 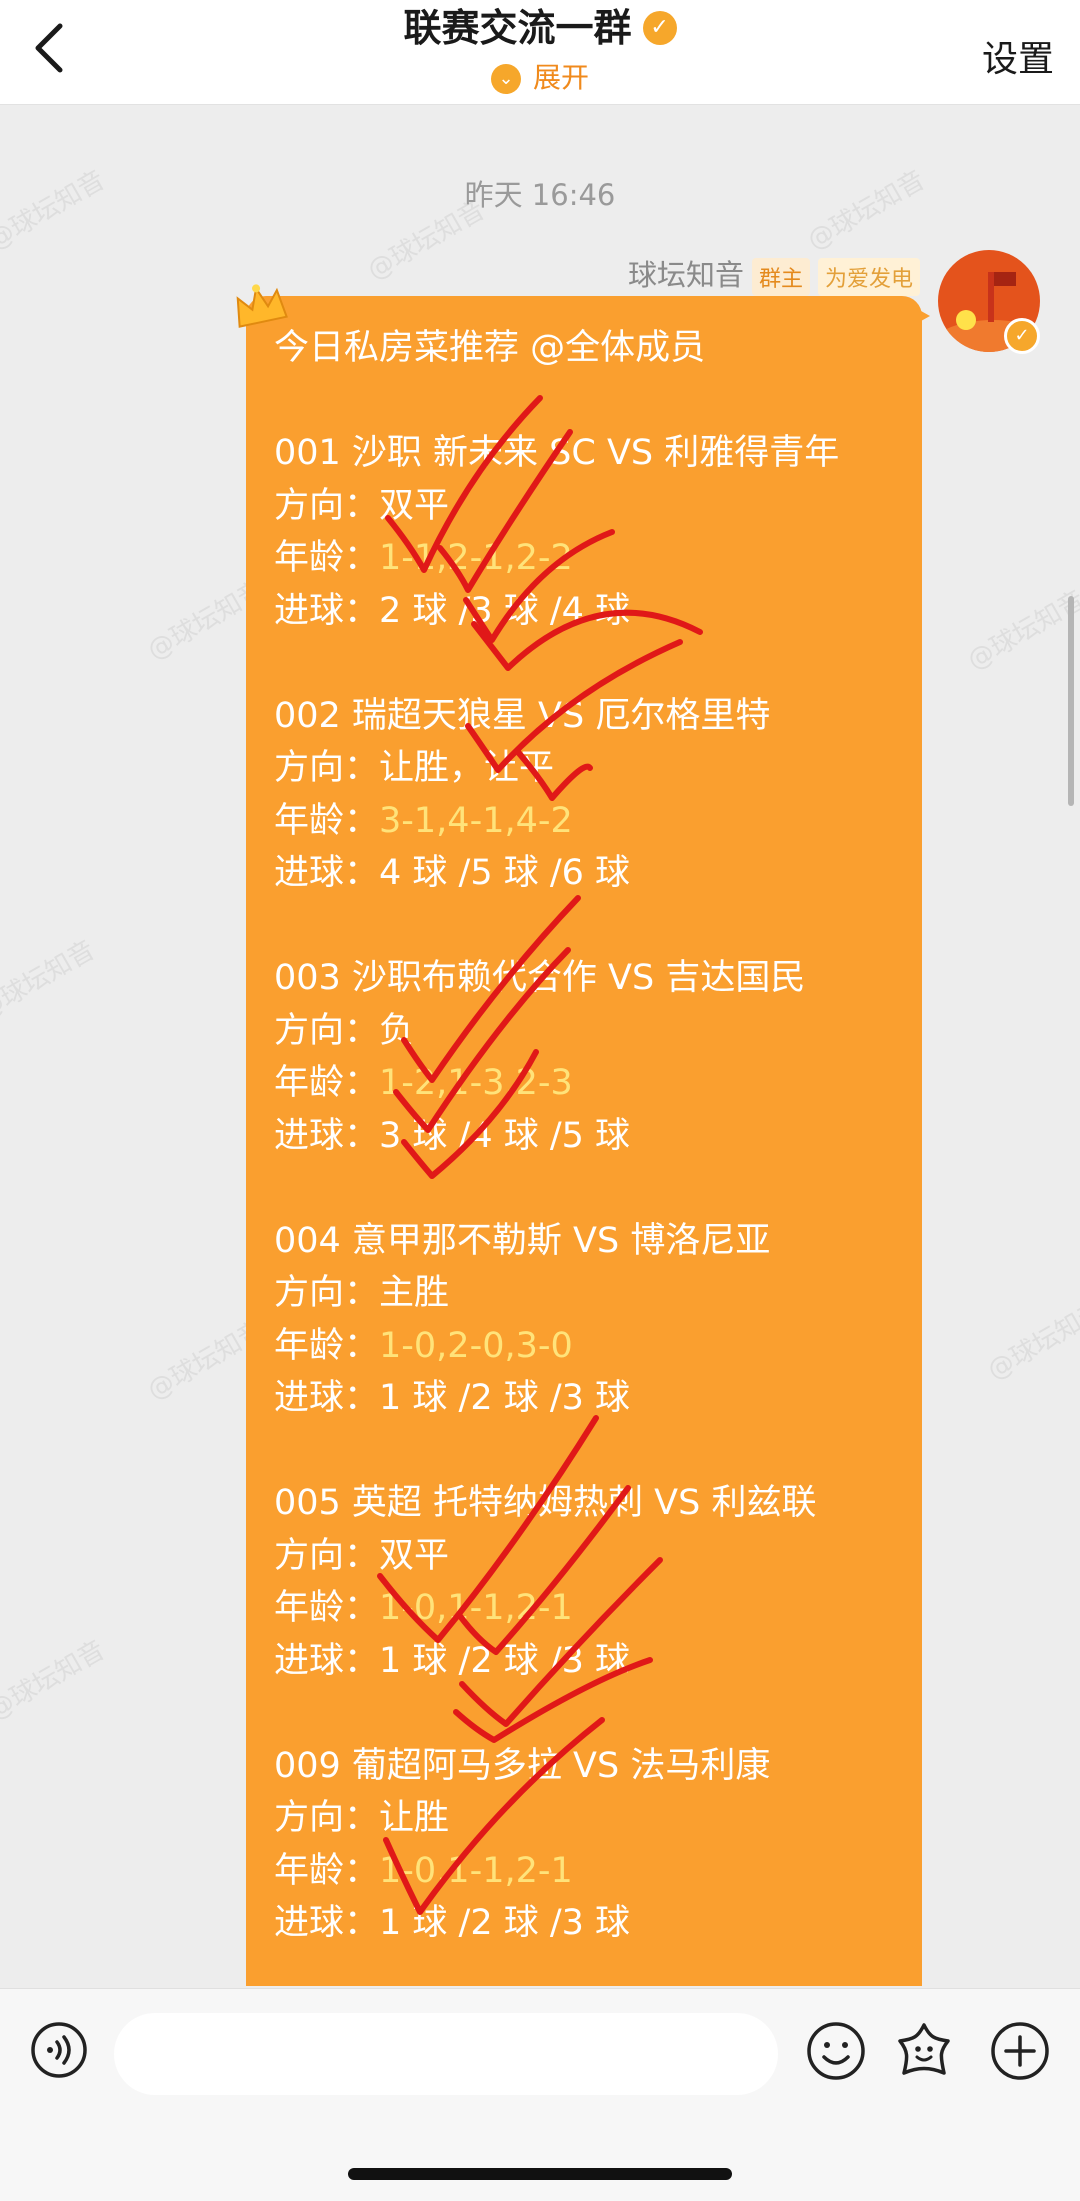 What do you see at coordinates (517, 28) in the screenshot?
I see `page-title: 联赛交流一群` at bounding box center [517, 28].